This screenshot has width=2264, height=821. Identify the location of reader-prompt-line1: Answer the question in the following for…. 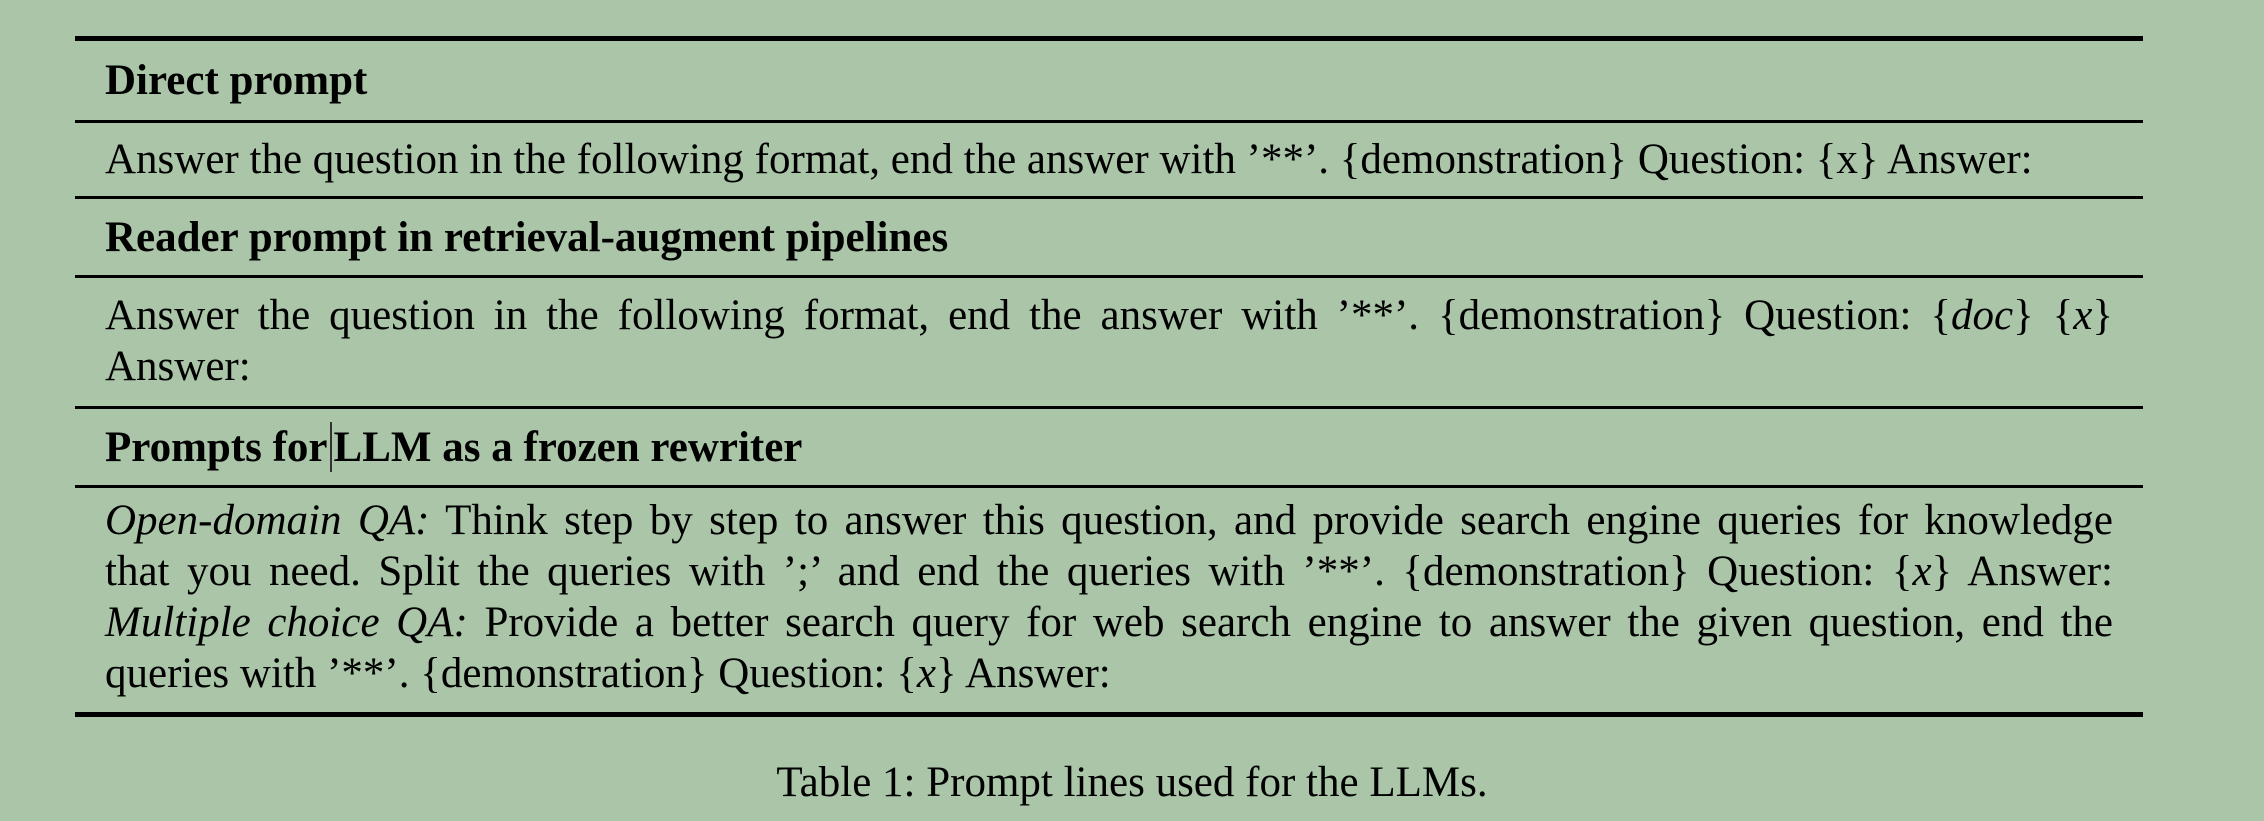
(1109, 315).